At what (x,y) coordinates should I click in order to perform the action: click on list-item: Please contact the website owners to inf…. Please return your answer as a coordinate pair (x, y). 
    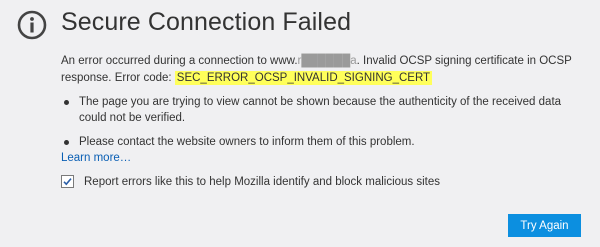
    Looking at the image, I should click on (321, 142).